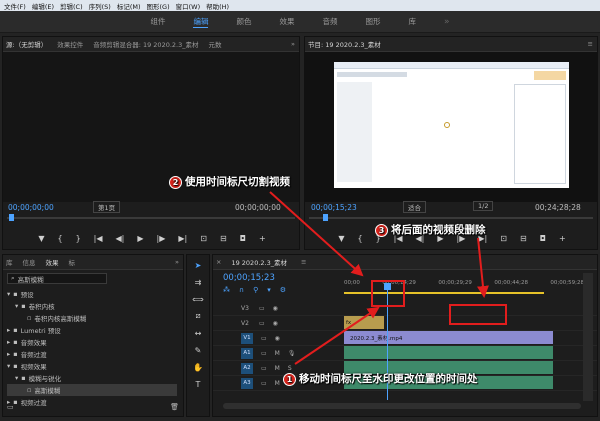  What do you see at coordinates (388, 379) in the screenshot?
I see `callout-1-text: 移动时间标尺至水印更改位置的时间处` at bounding box center [388, 379].